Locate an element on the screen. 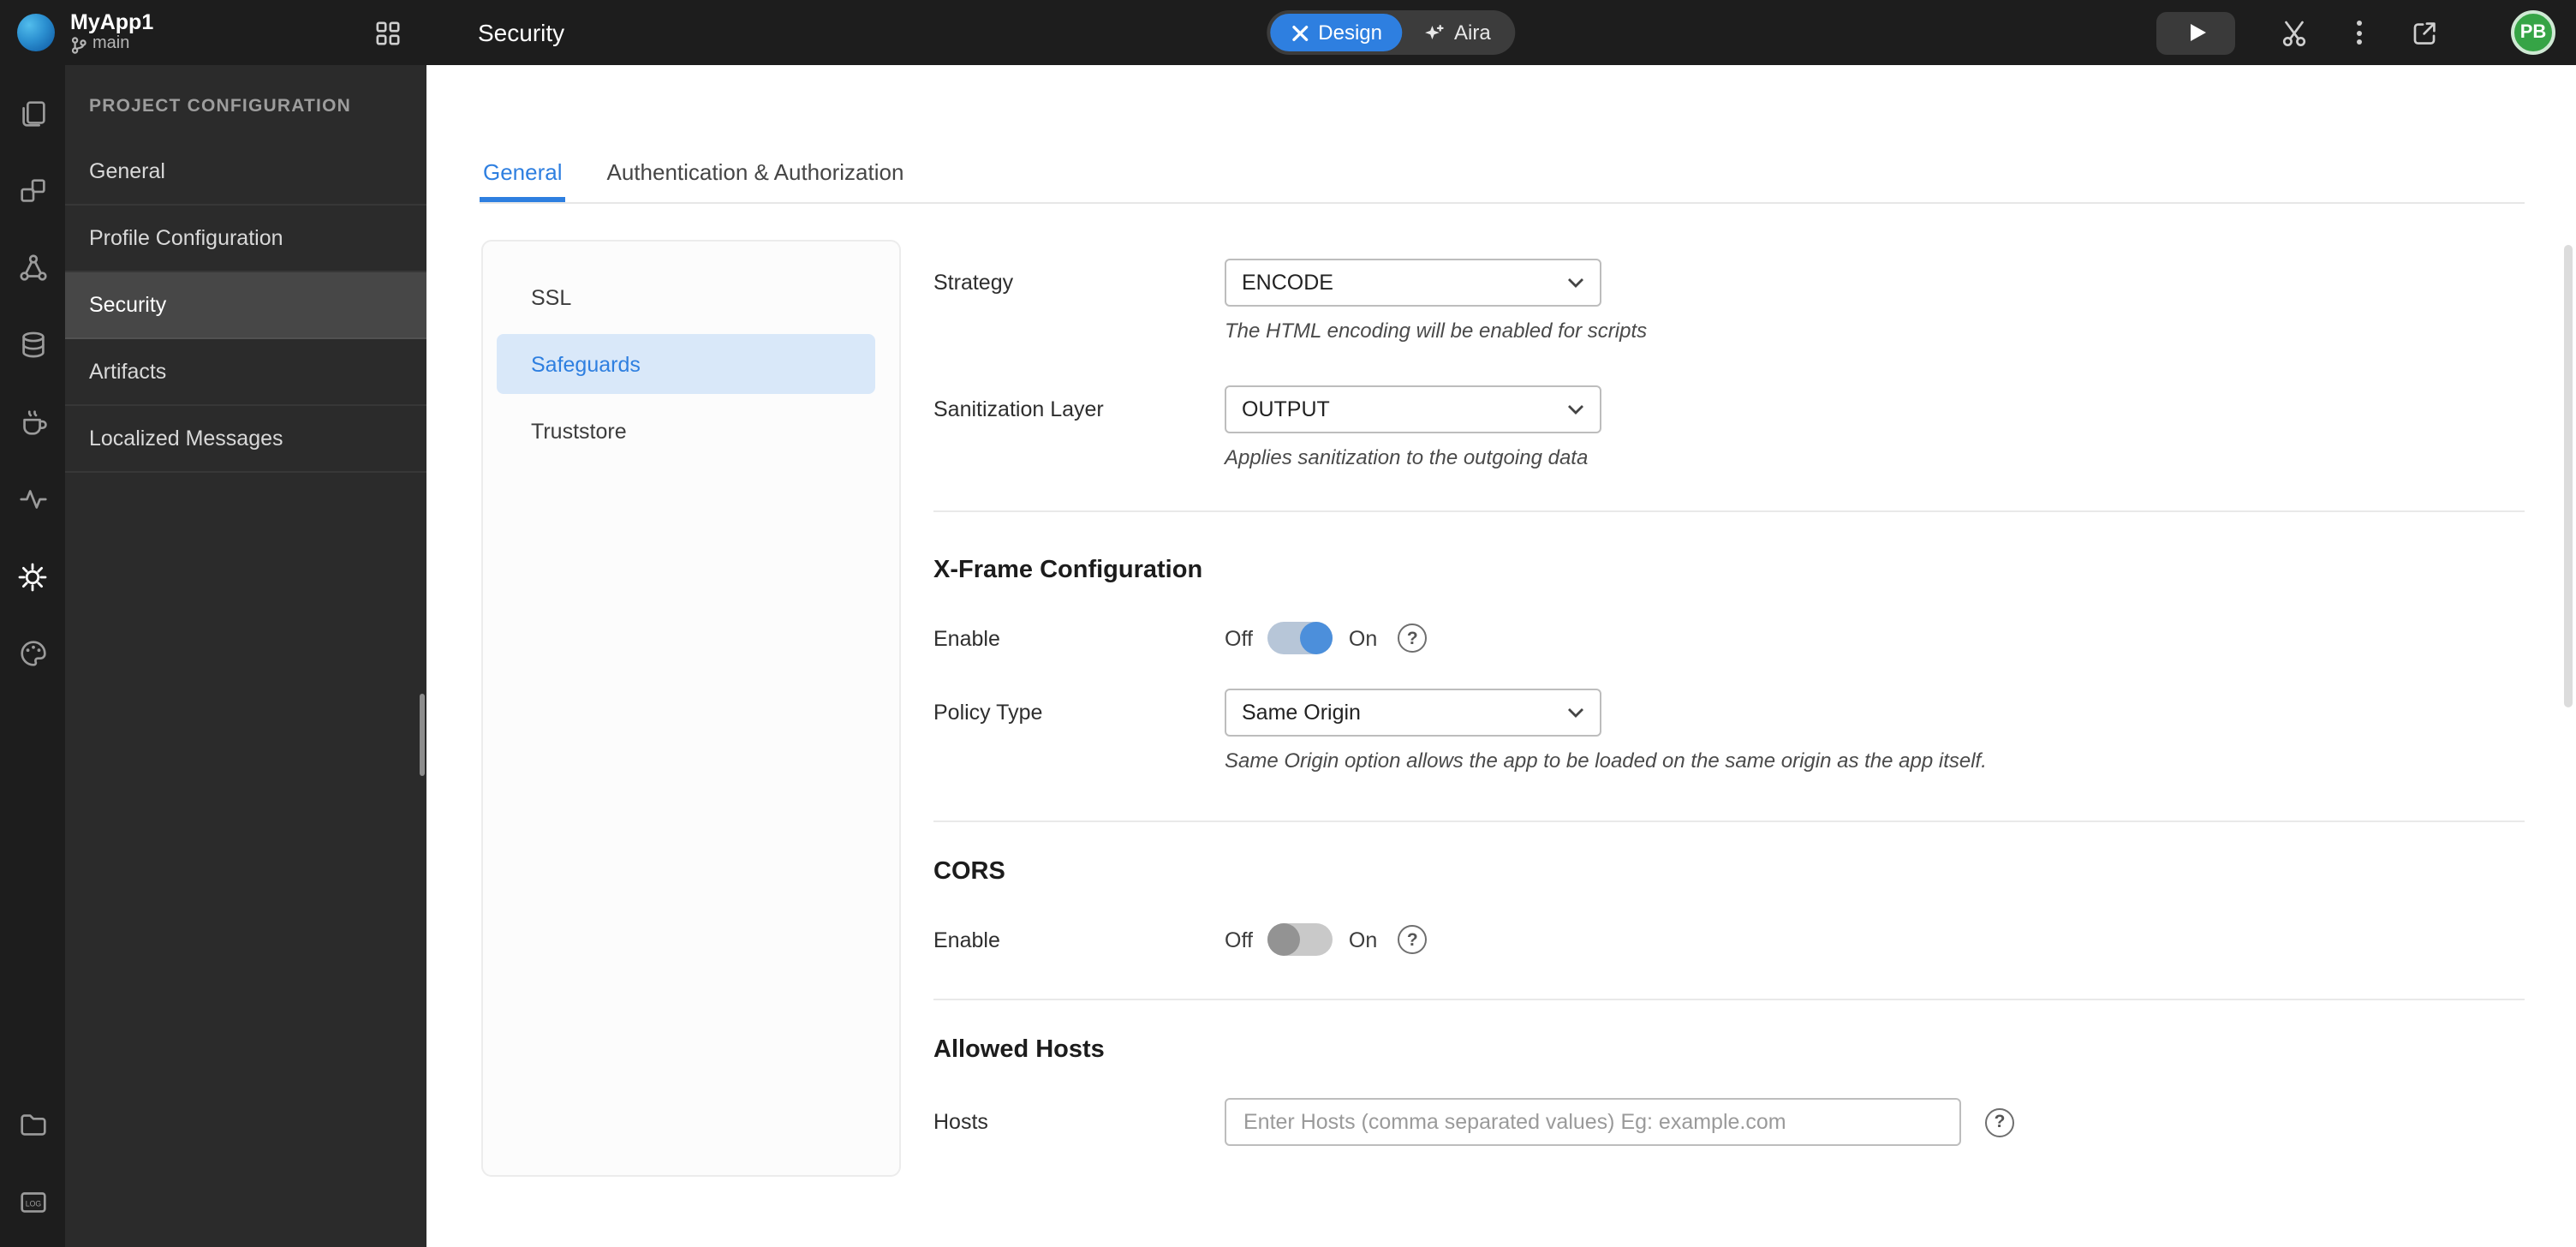  user-avatar: PB is located at coordinates (2533, 32).